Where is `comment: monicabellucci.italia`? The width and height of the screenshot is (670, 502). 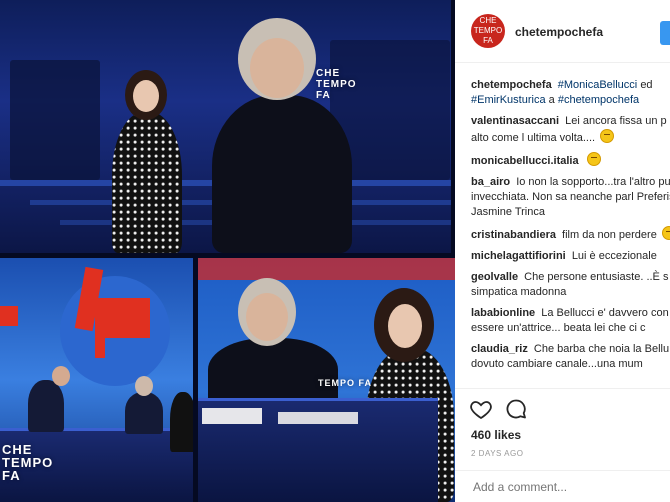 comment: monicabellucci.italia is located at coordinates (570, 160).